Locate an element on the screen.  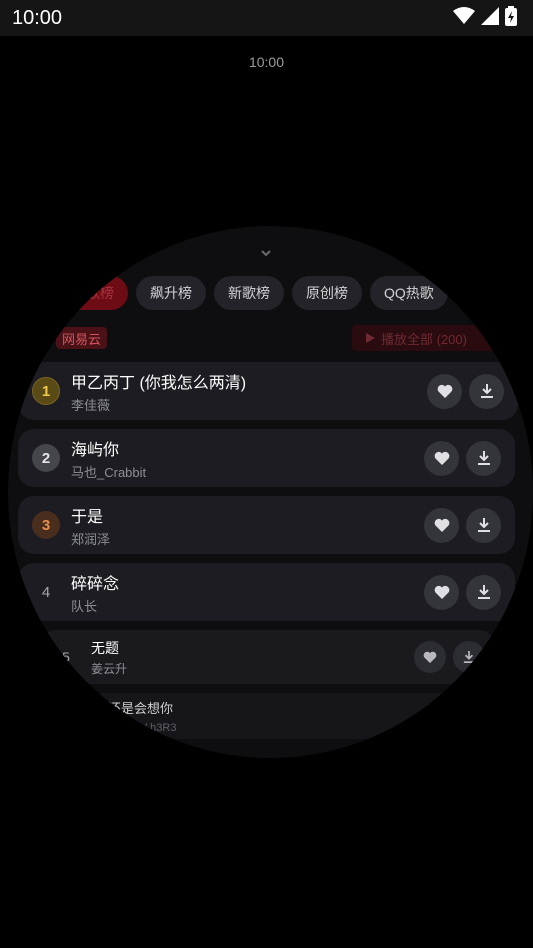
song-row: 还是会想你 林达浪 / h3R3 is located at coordinates (268, 716).